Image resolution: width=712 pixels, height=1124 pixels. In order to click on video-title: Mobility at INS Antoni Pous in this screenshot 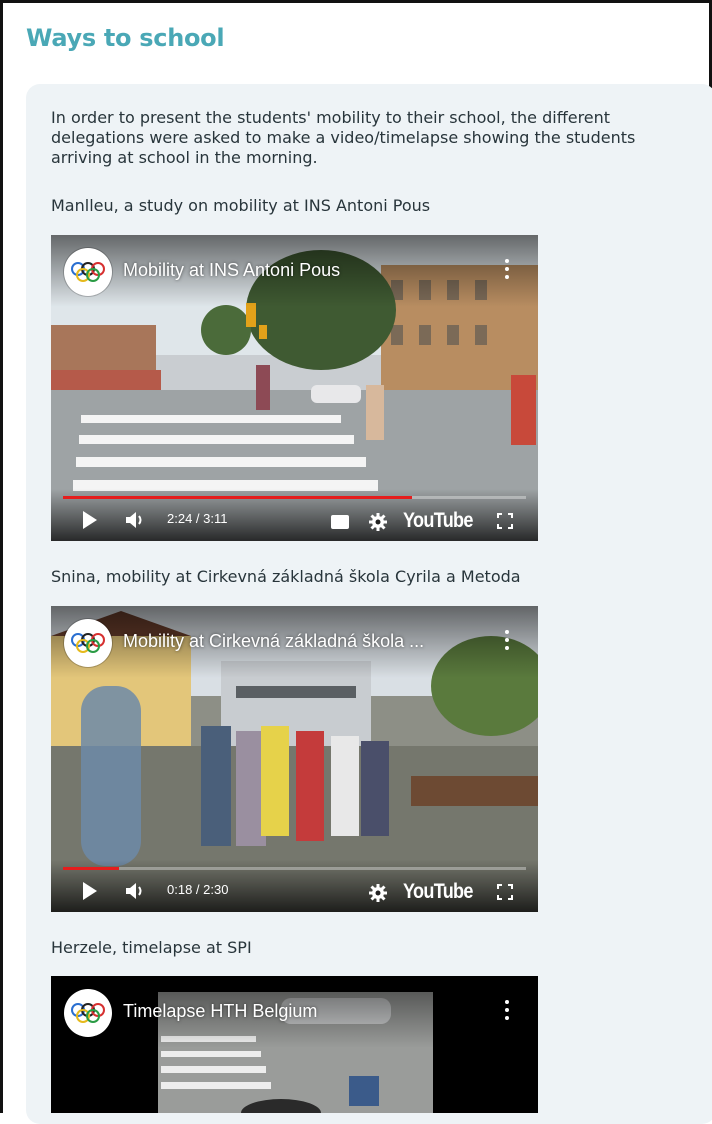, I will do `click(231, 270)`.